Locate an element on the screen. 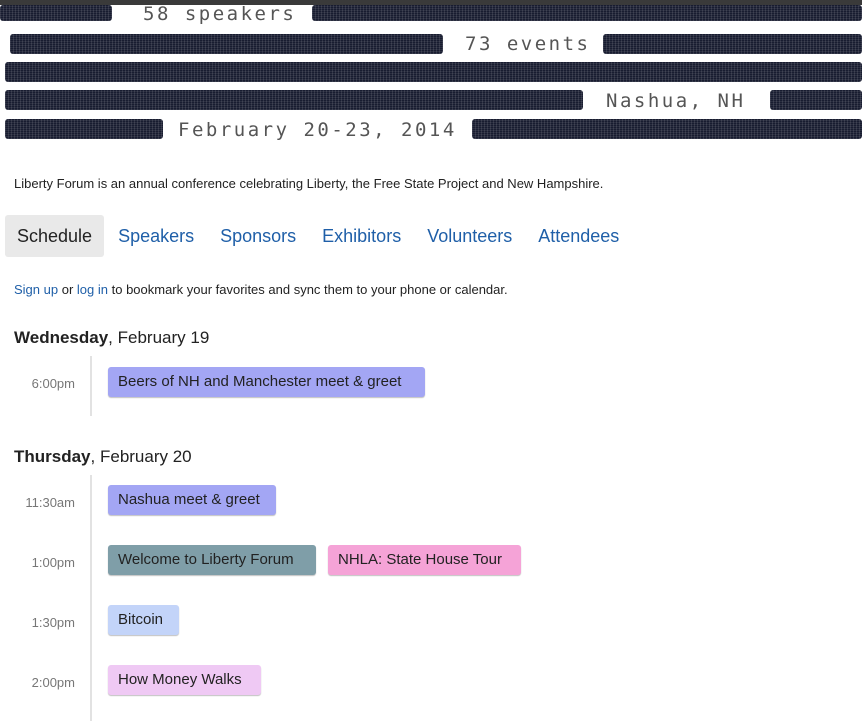 The width and height of the screenshot is (862, 721). tab-sponsors: Sponsors is located at coordinates (258, 236).